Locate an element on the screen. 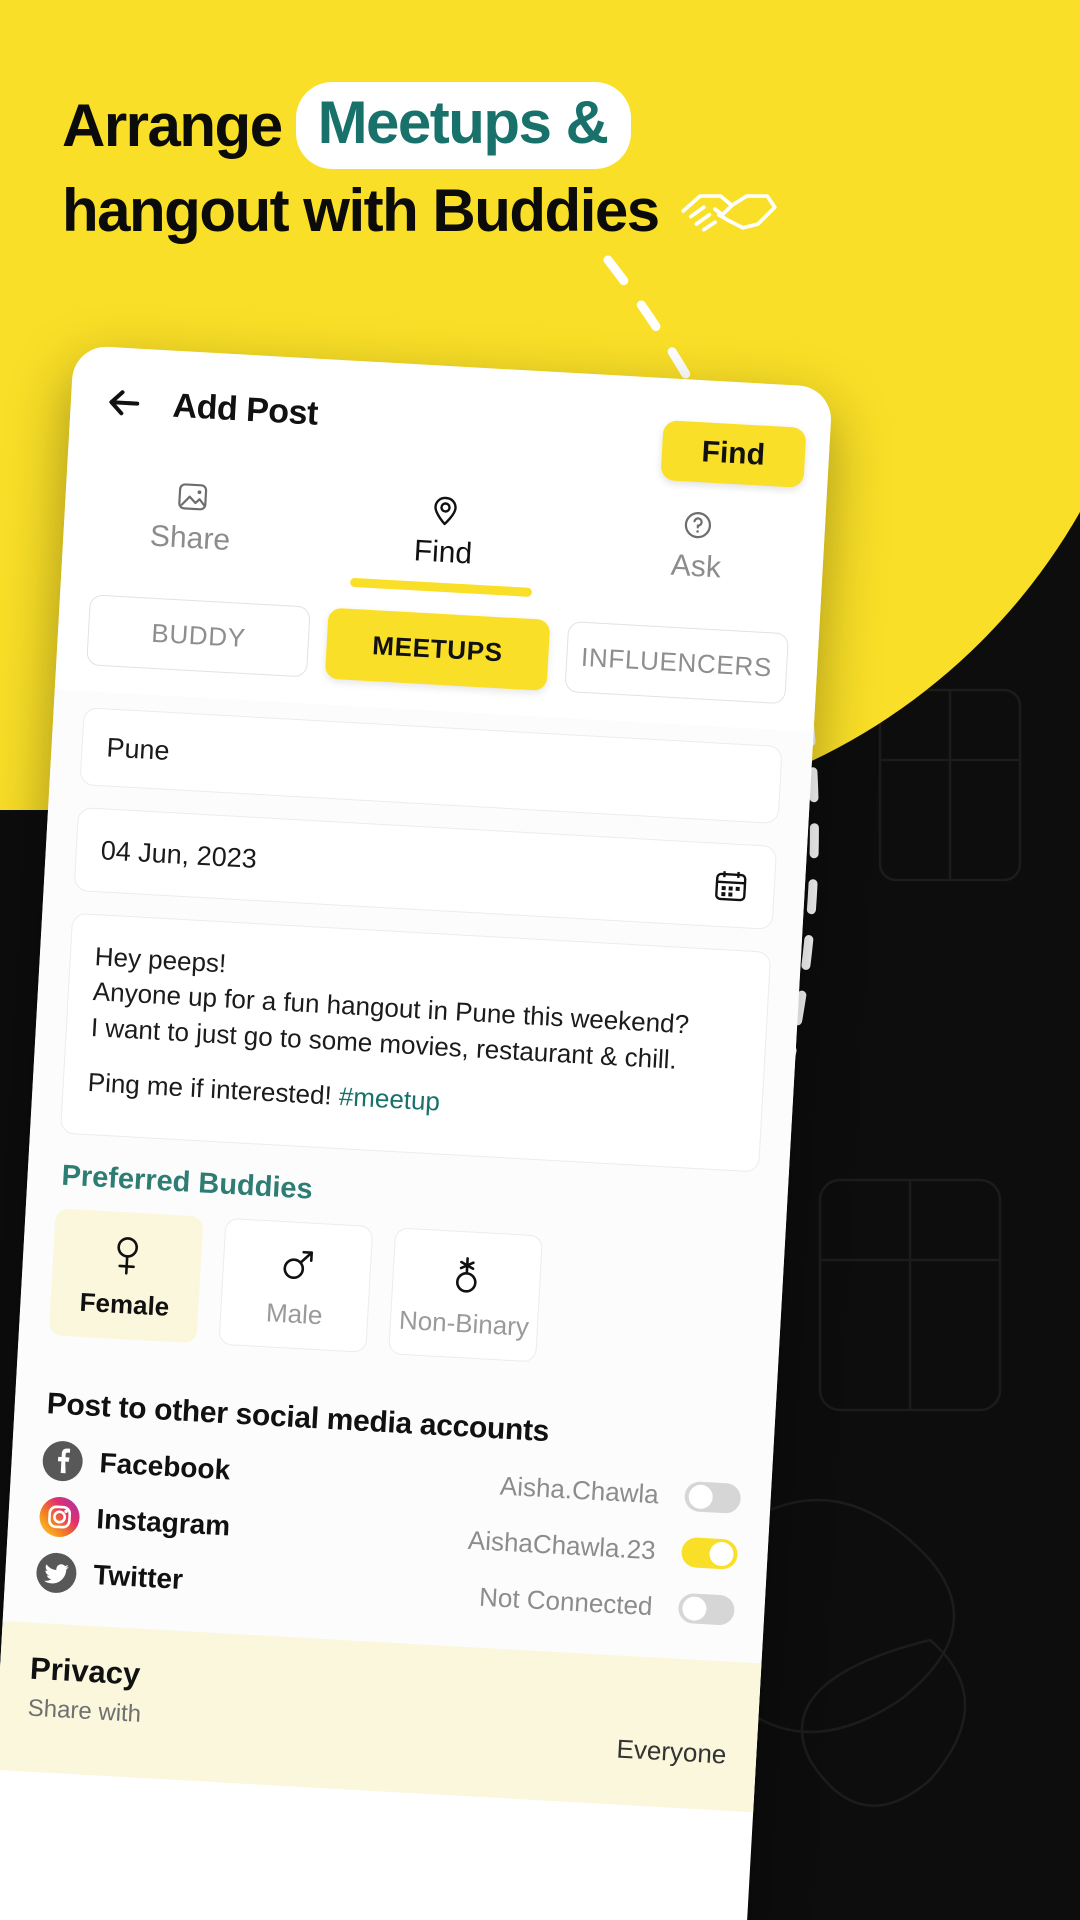 This screenshot has height=1920, width=1080. male-symbol-icon is located at coordinates (298, 1265).